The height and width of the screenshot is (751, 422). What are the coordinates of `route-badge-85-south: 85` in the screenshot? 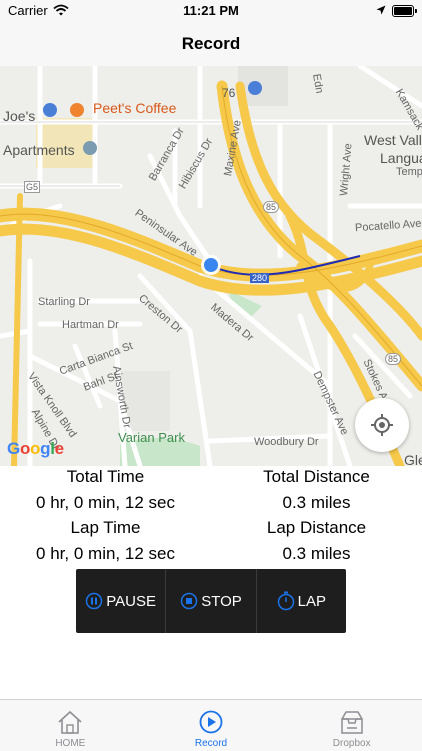 It's located at (393, 359).